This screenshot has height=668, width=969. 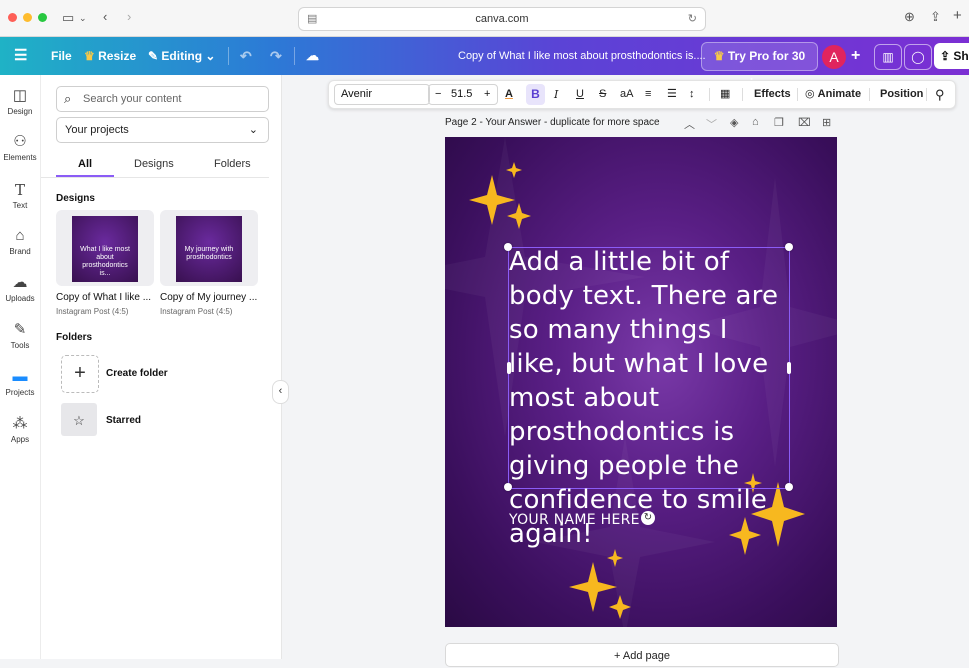 What do you see at coordinates (162, 130) in the screenshot?
I see `project-select: Your projects ⌄` at bounding box center [162, 130].